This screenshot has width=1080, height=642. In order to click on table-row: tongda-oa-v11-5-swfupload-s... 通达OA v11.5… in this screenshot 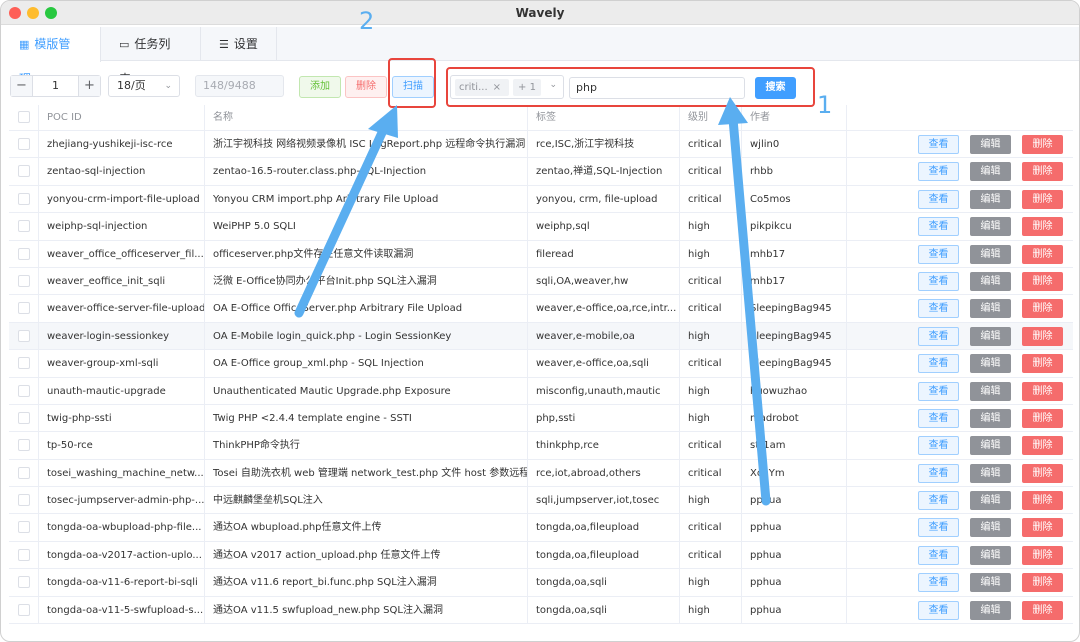, I will do `click(541, 610)`.